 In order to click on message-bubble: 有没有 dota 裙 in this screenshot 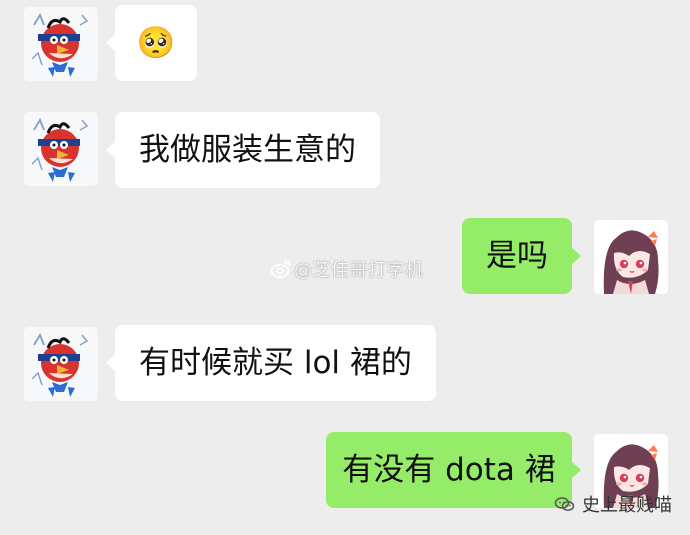, I will do `click(453, 470)`.